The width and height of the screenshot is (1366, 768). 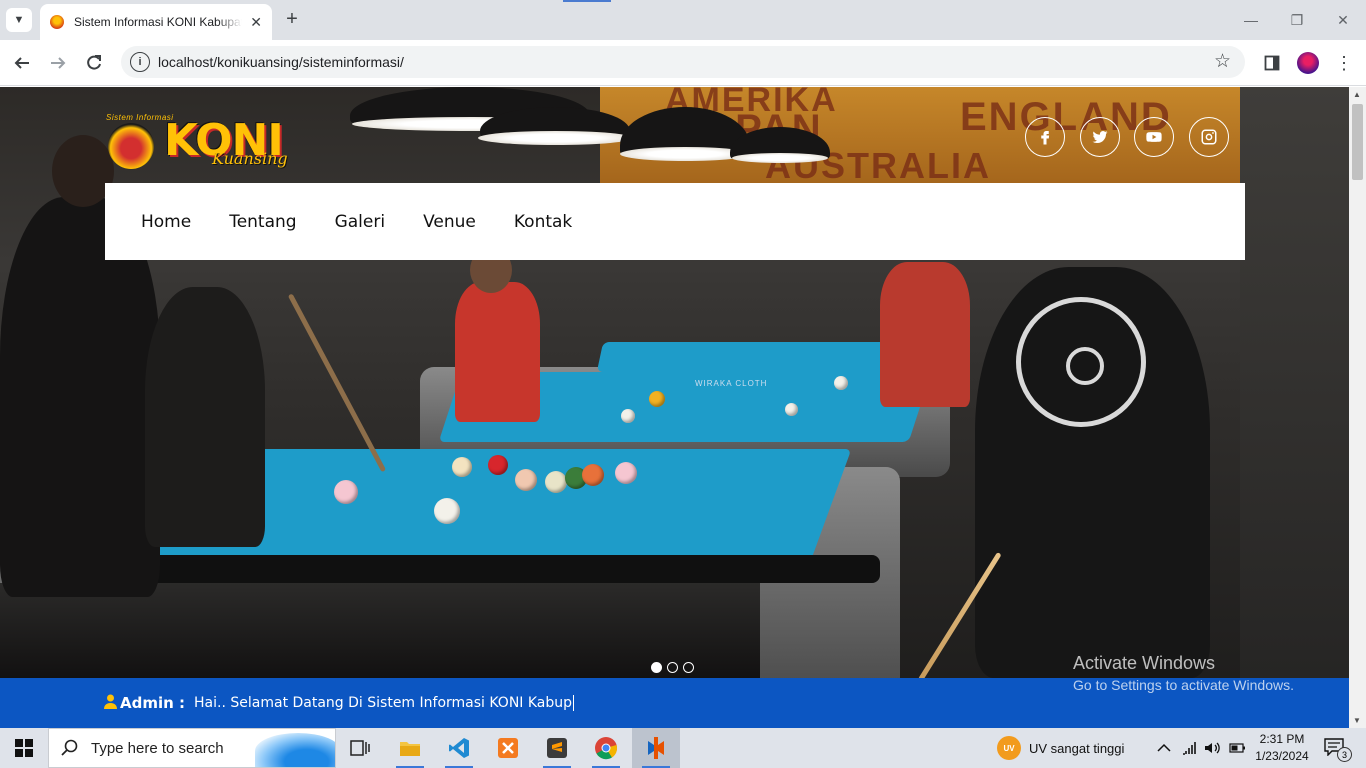 I want to click on app-pinned, so click(x=656, y=748).